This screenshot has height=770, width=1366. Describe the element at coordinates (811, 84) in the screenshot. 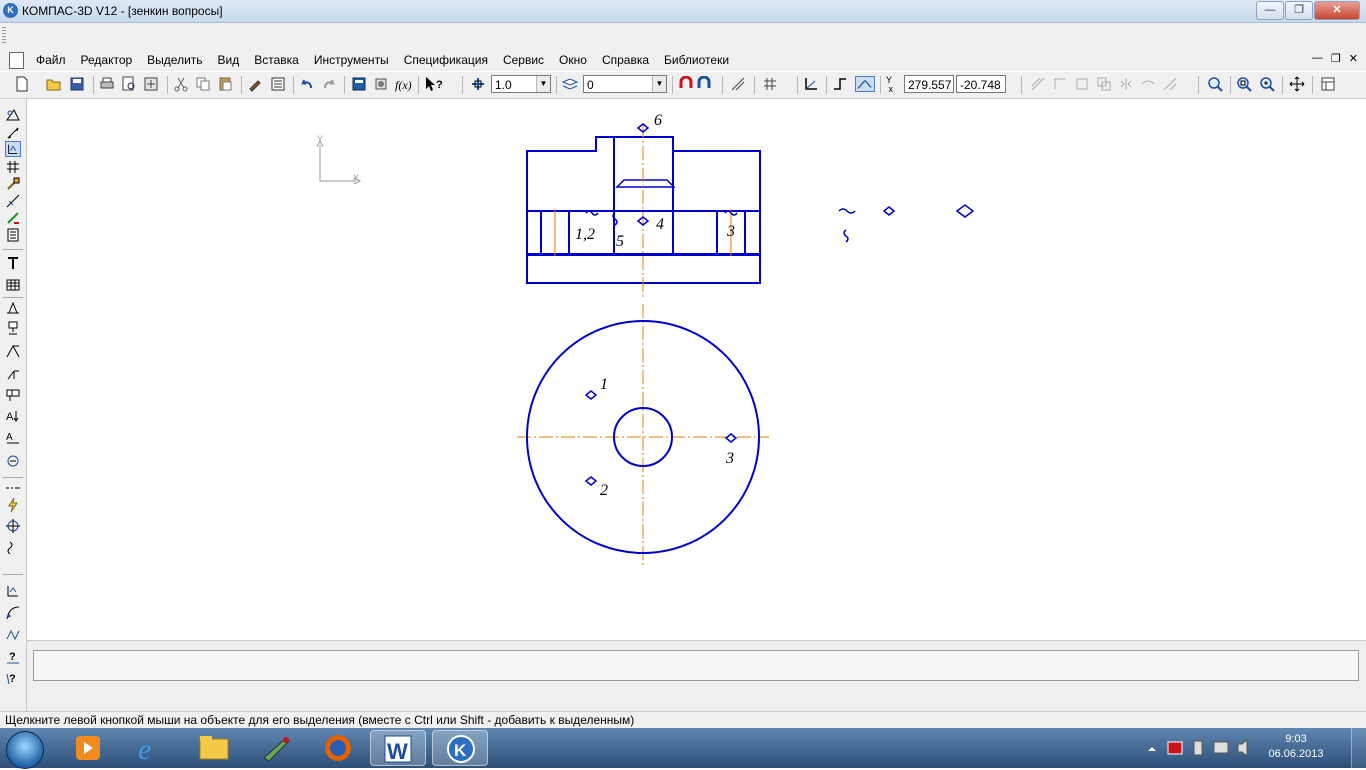

I see `local-cs-icon` at that location.